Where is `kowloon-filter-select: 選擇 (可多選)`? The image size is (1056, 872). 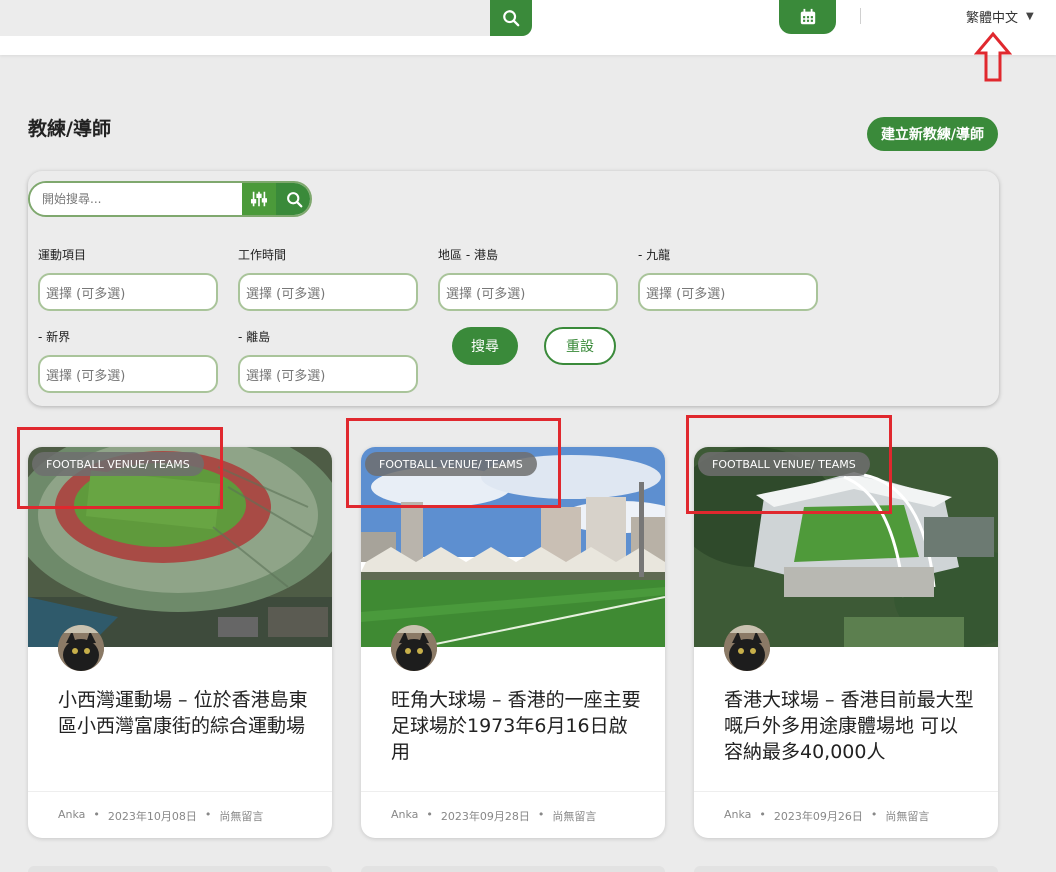 kowloon-filter-select: 選擇 (可多選) is located at coordinates (728, 292).